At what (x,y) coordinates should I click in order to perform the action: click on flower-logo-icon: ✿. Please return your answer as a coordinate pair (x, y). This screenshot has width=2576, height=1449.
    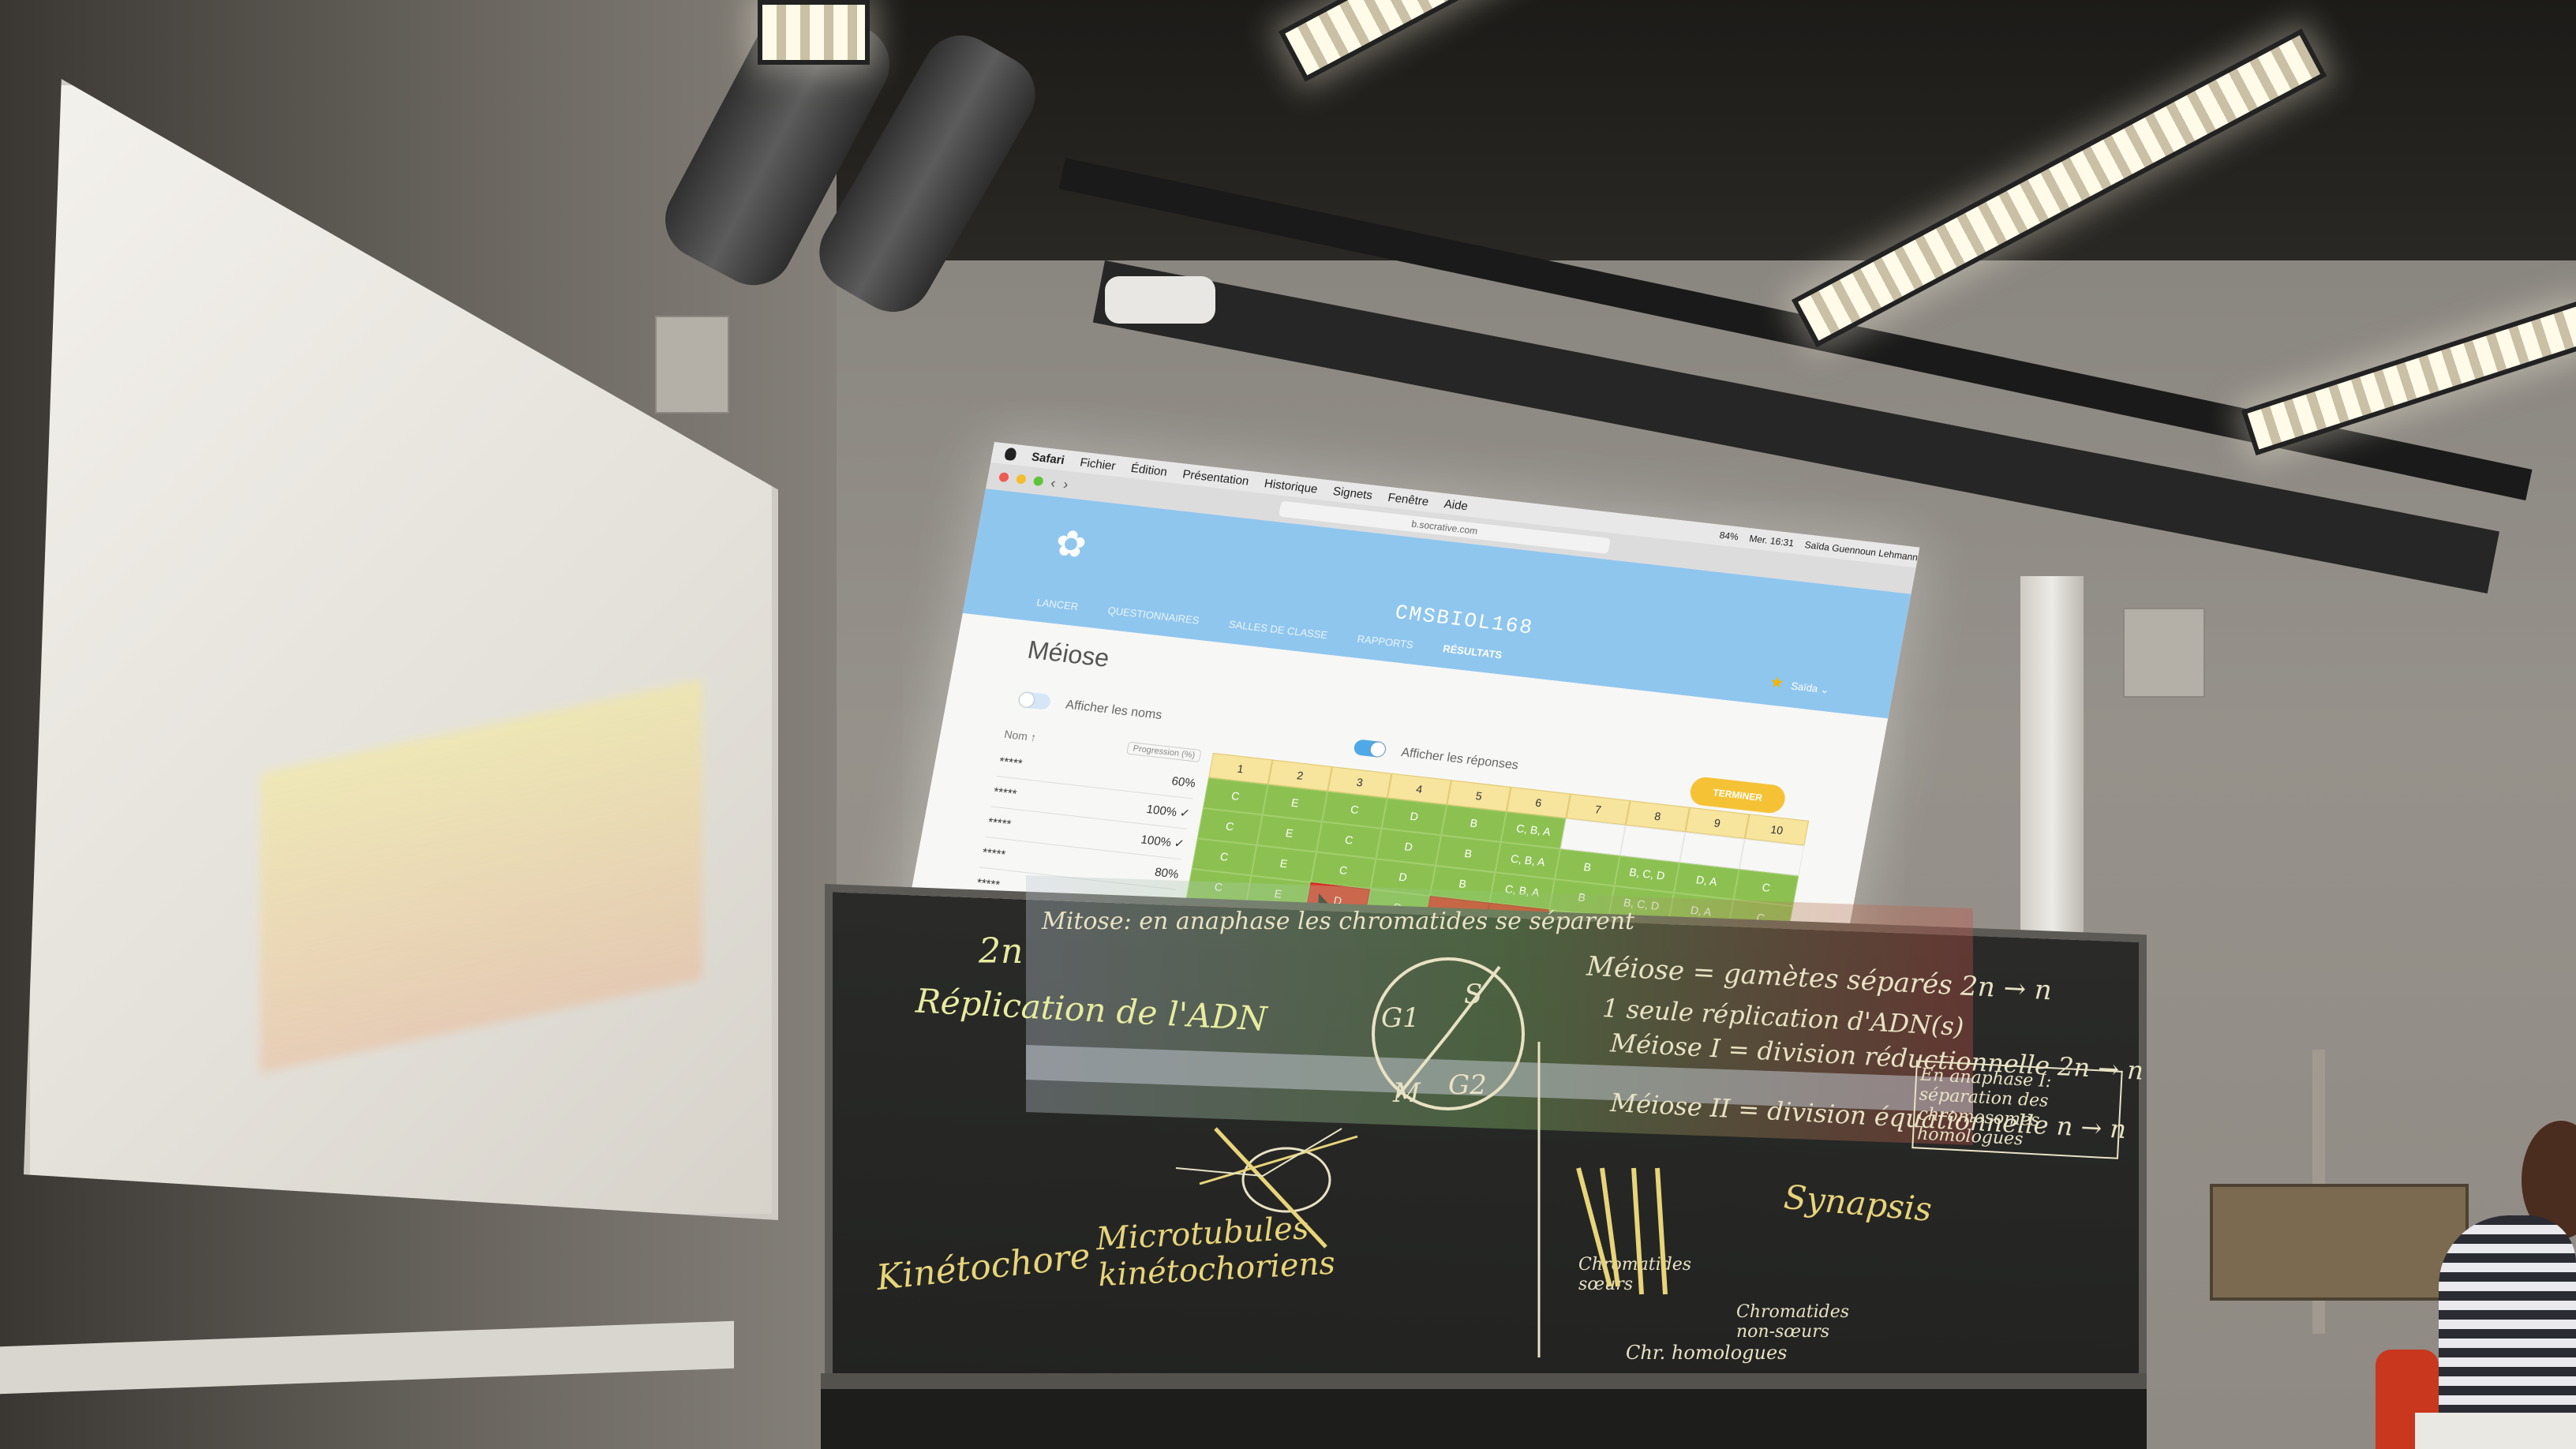
    Looking at the image, I should click on (1071, 544).